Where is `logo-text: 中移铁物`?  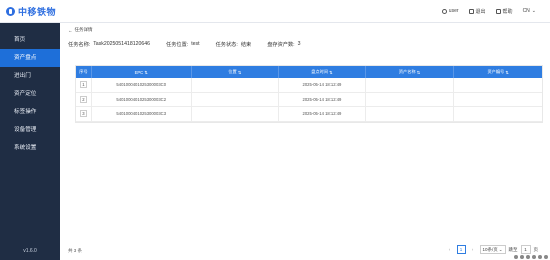
logo-text: 中移铁物 is located at coordinates (37, 11).